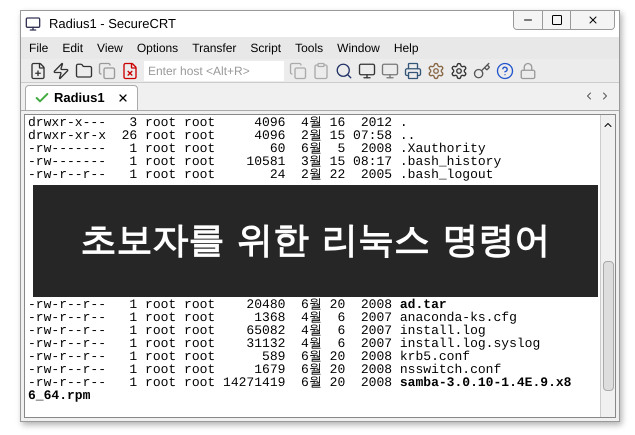 Image resolution: width=635 pixels, height=435 pixels. Describe the element at coordinates (265, 161) in the screenshot. I see `terminal-line: -rw------- 1 root root 10581 3월 15 08:17 .bash_history` at that location.